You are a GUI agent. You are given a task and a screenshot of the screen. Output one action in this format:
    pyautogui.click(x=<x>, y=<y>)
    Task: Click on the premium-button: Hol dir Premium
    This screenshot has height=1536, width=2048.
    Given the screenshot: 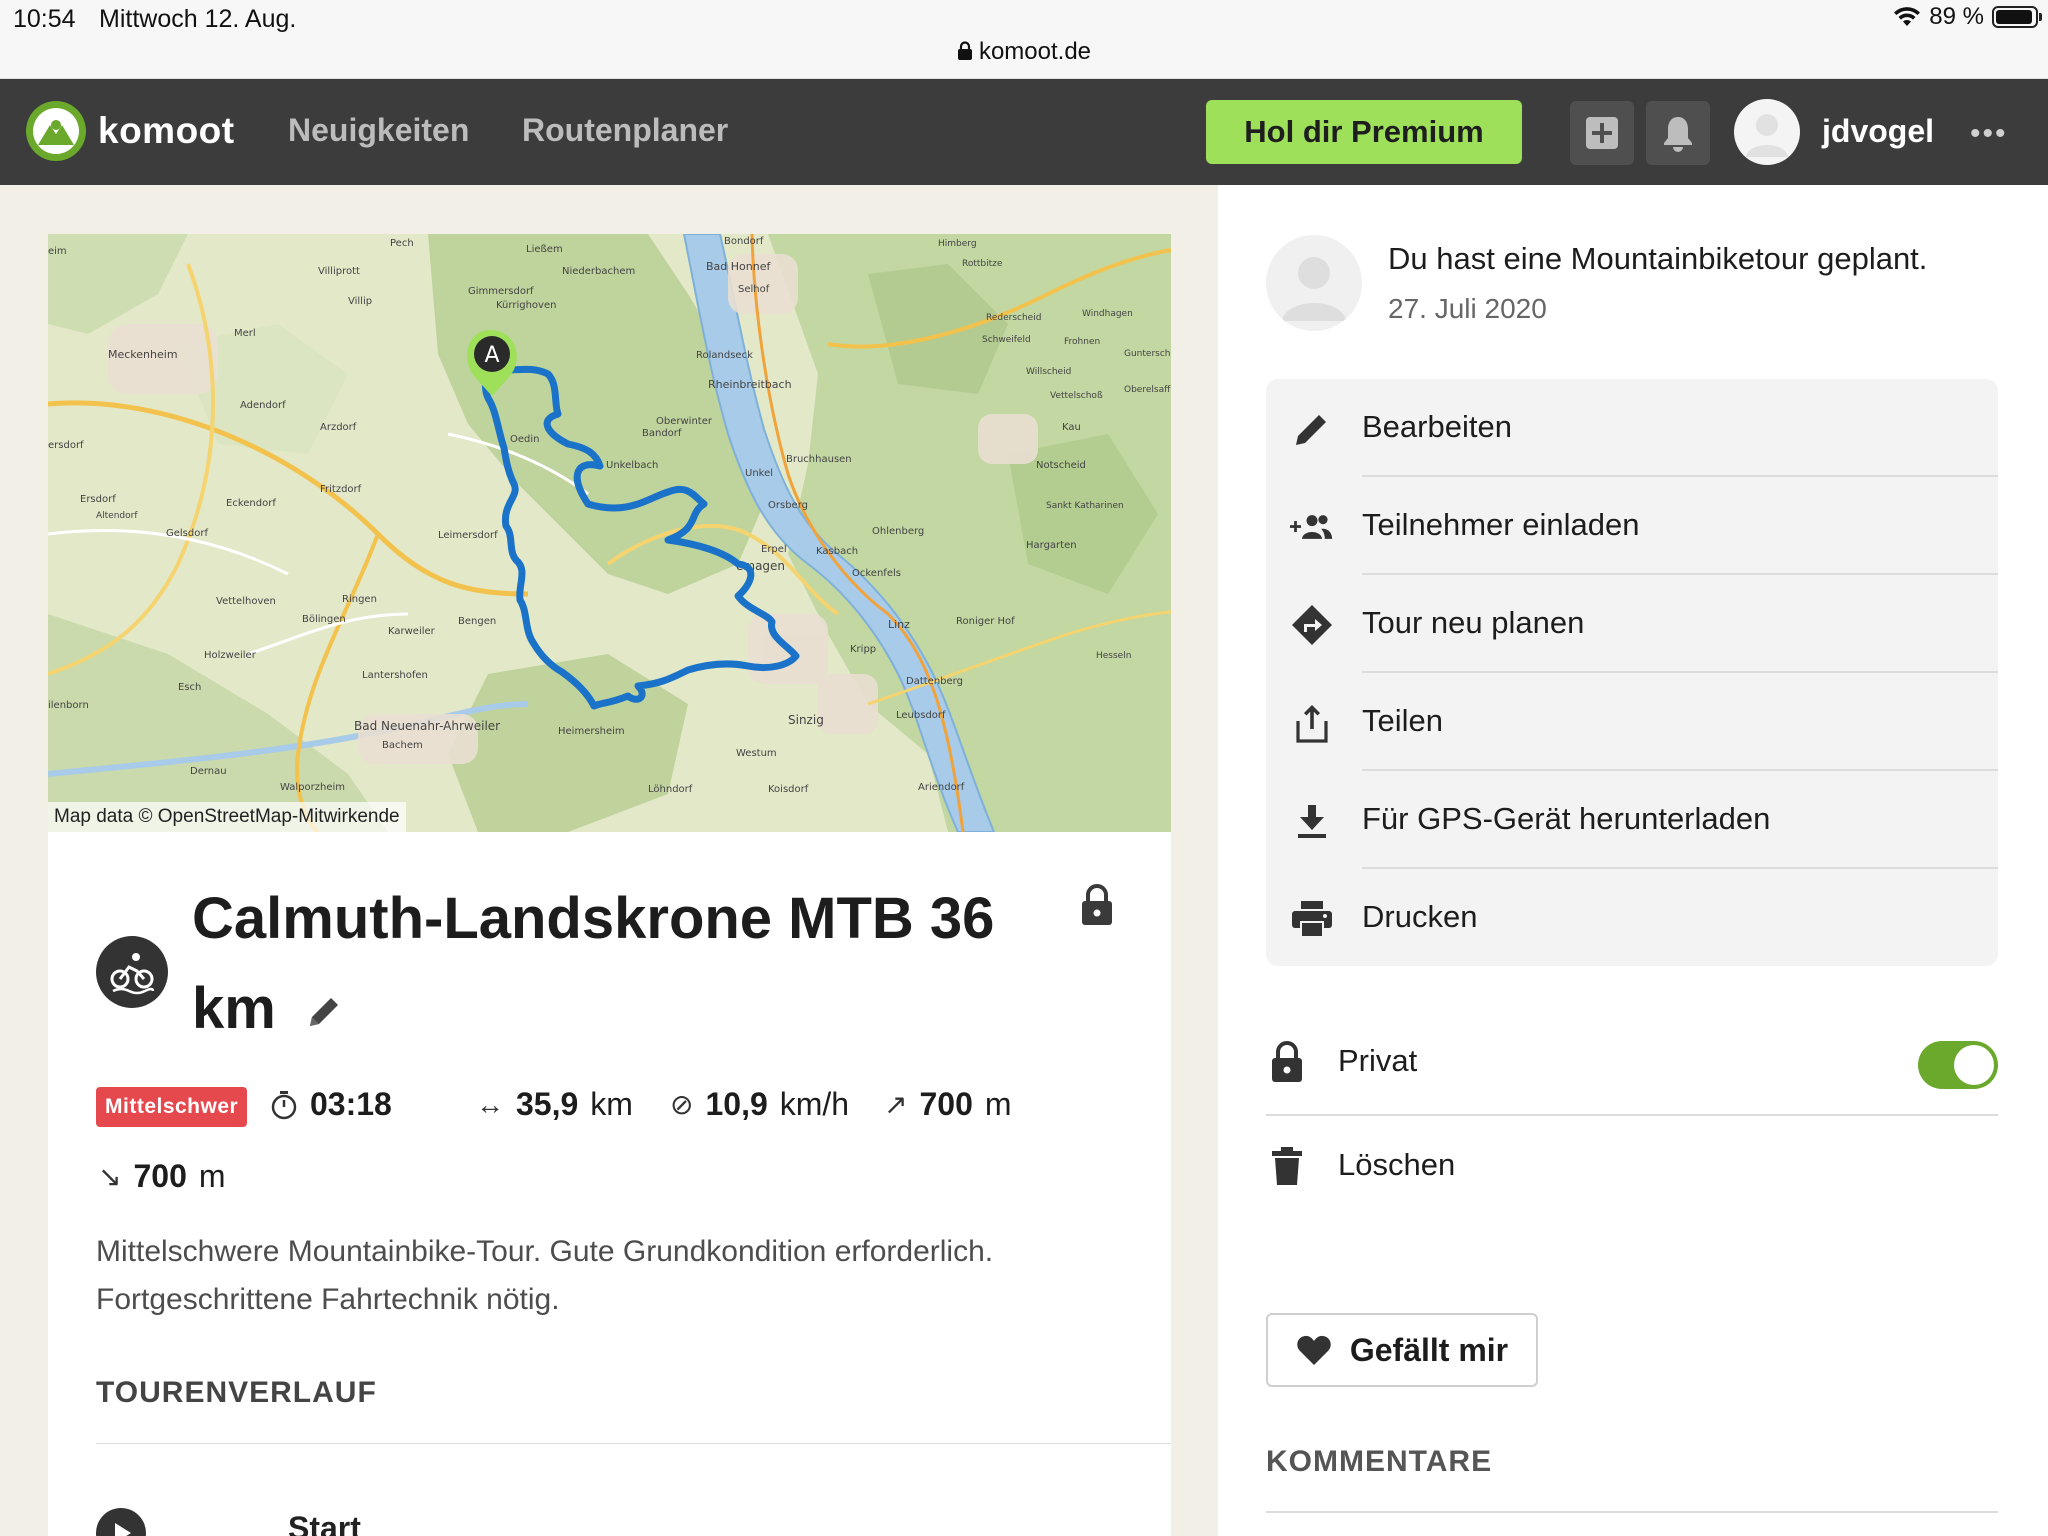 What is the action you would take?
    pyautogui.click(x=1364, y=132)
    